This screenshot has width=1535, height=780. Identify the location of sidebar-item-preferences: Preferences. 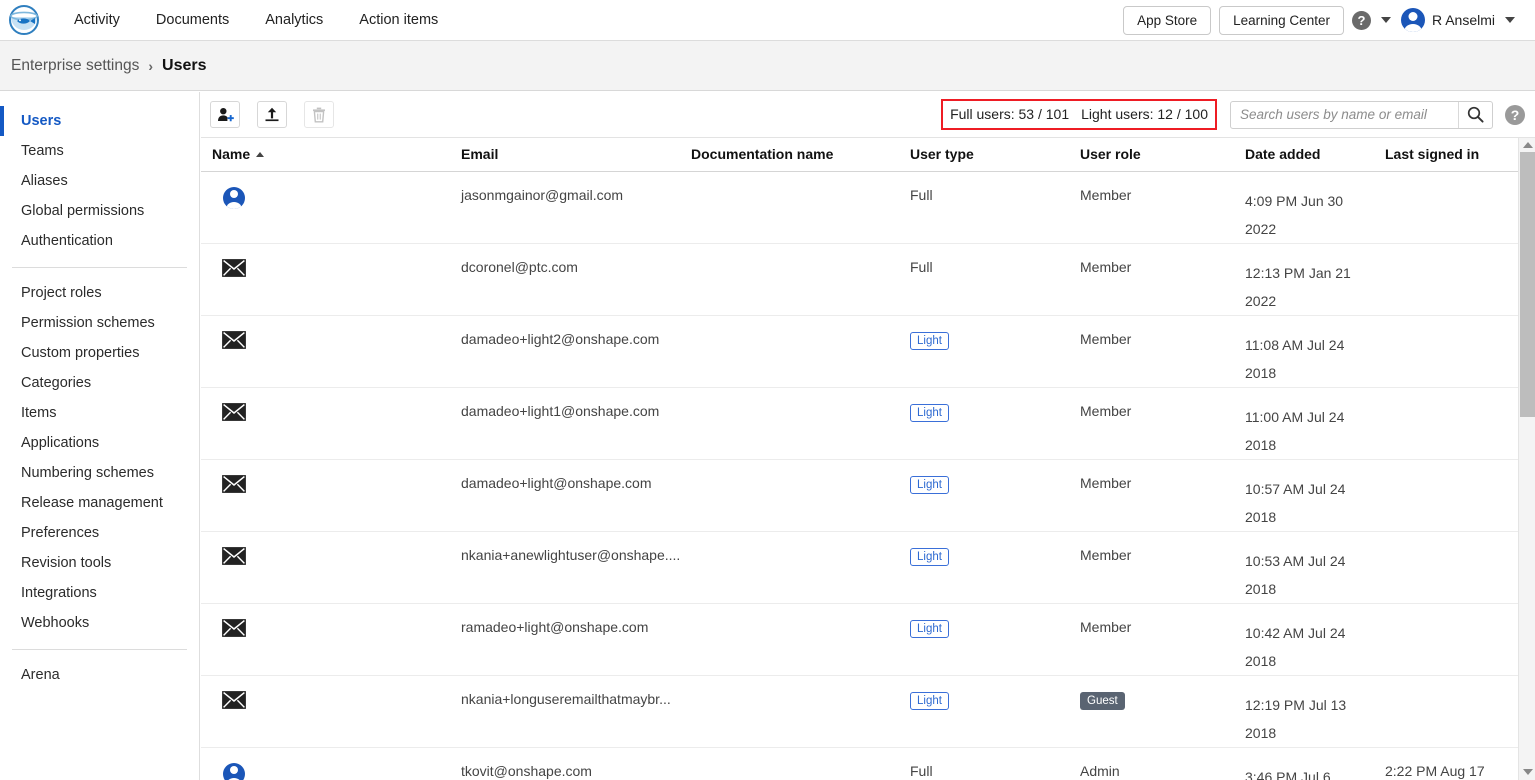
(99, 533).